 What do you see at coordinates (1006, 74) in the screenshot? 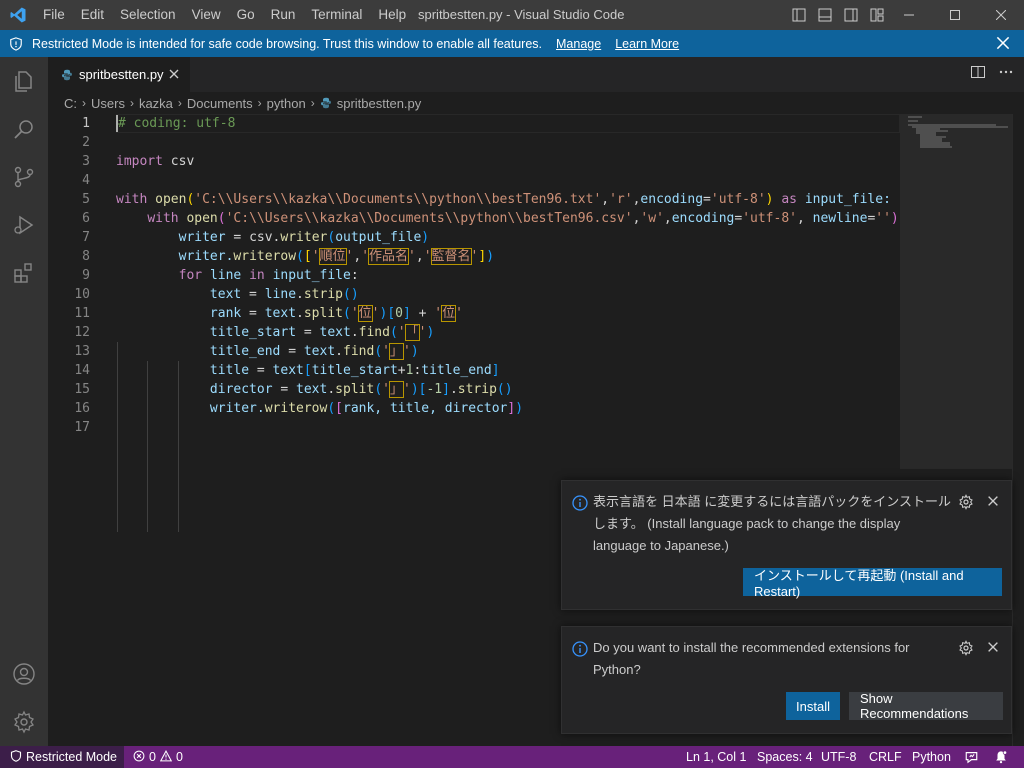
I see `more-actions-icon` at bounding box center [1006, 74].